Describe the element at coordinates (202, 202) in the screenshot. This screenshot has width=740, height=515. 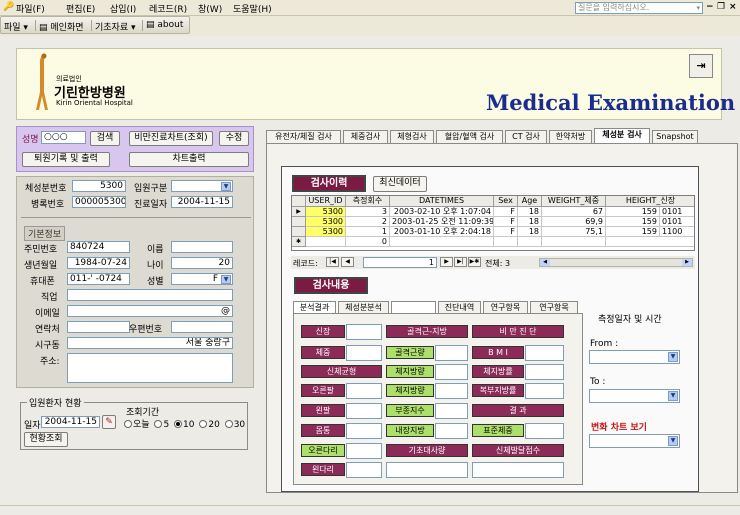
I see `visit-date-field: 2004-11-15` at that location.